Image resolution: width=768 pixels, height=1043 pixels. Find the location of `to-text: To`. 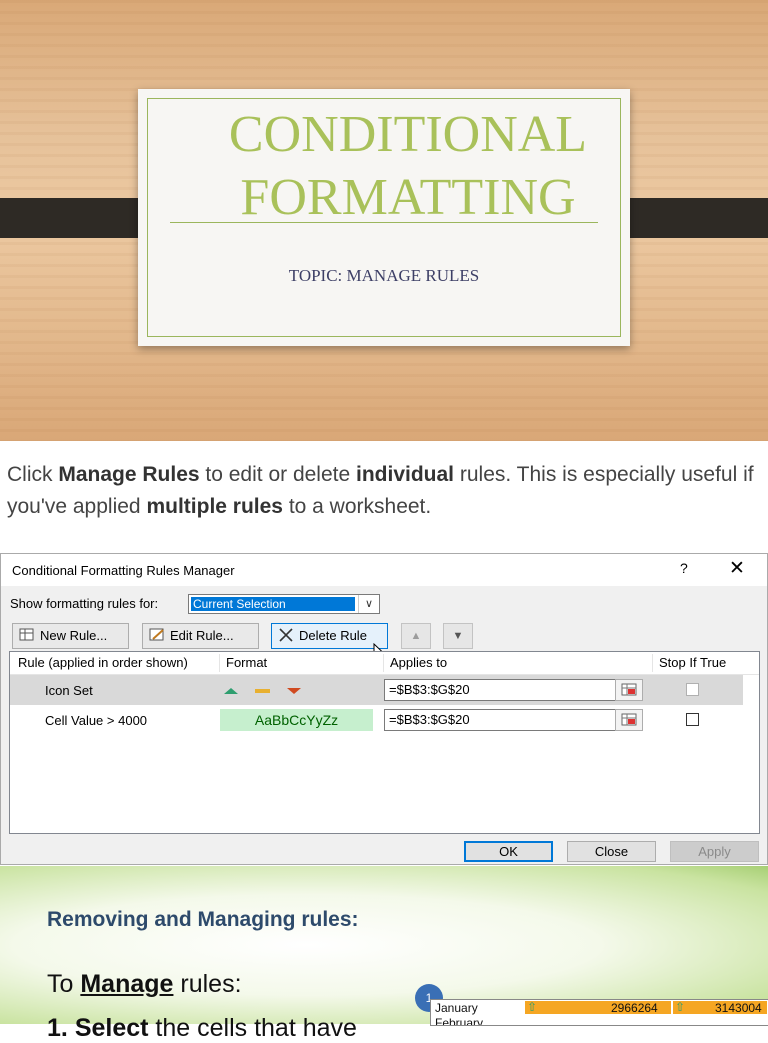

to-text: To is located at coordinates (64, 984).